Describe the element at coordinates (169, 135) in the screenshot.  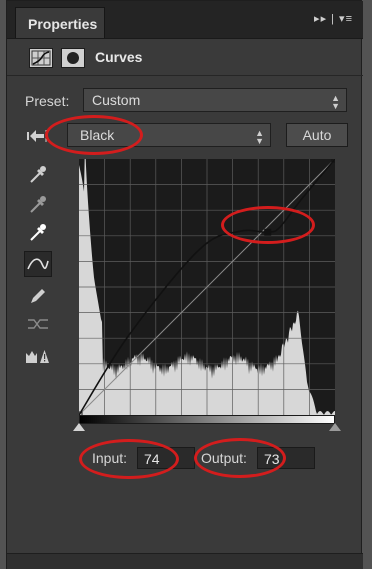
I see `channel-dropdown: Black ▲ ▼` at that location.